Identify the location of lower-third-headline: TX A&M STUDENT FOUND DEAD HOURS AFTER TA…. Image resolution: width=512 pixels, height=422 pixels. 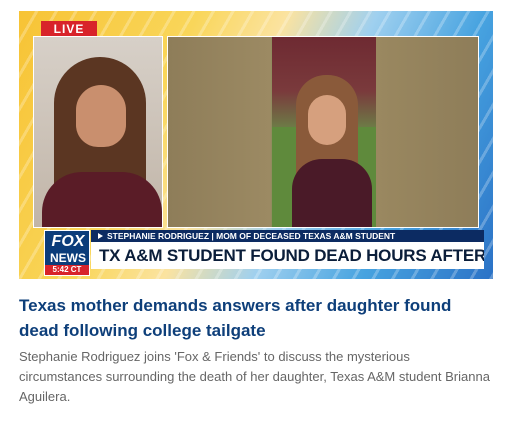
(287, 255).